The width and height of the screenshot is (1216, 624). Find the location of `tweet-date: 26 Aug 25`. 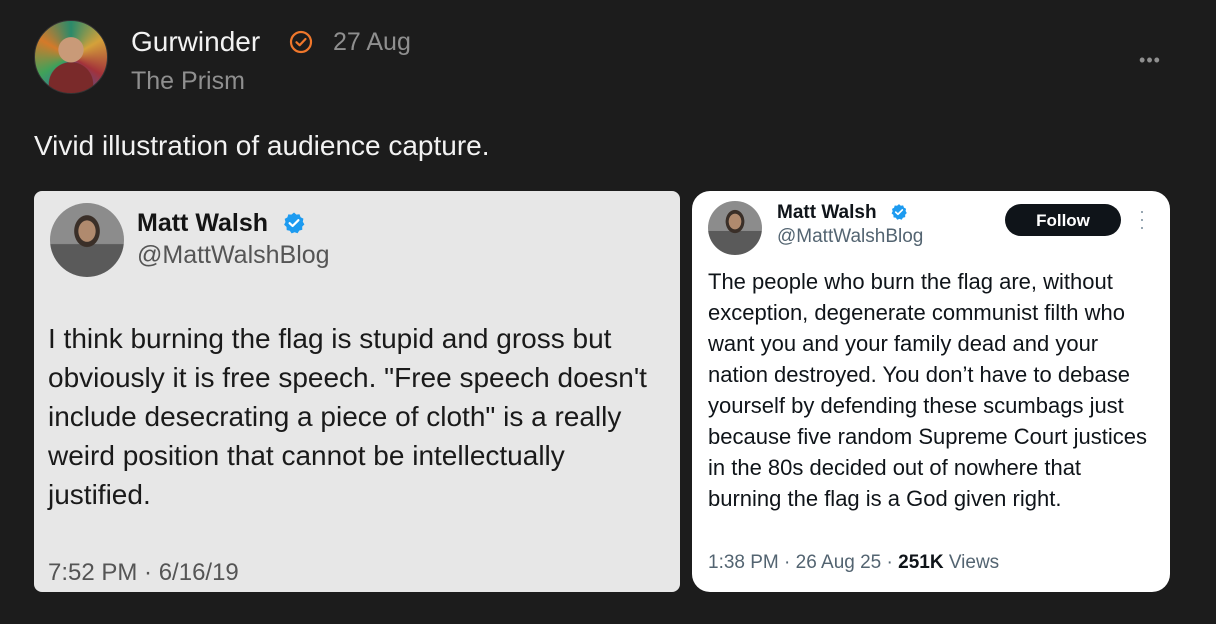

tweet-date: 26 Aug 25 is located at coordinates (838, 562).